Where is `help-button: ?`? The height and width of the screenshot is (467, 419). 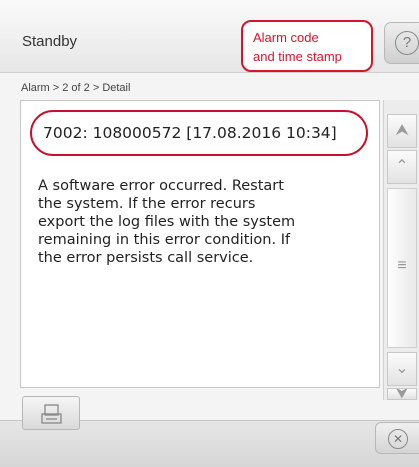
help-button: ? is located at coordinates (401, 43).